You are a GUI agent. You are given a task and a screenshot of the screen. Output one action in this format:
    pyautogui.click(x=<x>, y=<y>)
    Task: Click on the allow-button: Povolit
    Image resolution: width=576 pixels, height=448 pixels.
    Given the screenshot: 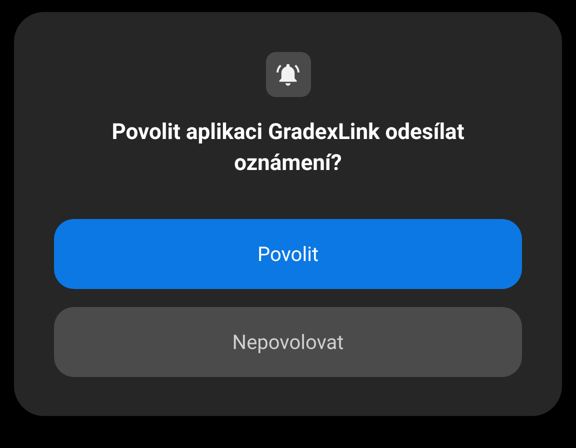 What is the action you would take?
    pyautogui.click(x=288, y=254)
    